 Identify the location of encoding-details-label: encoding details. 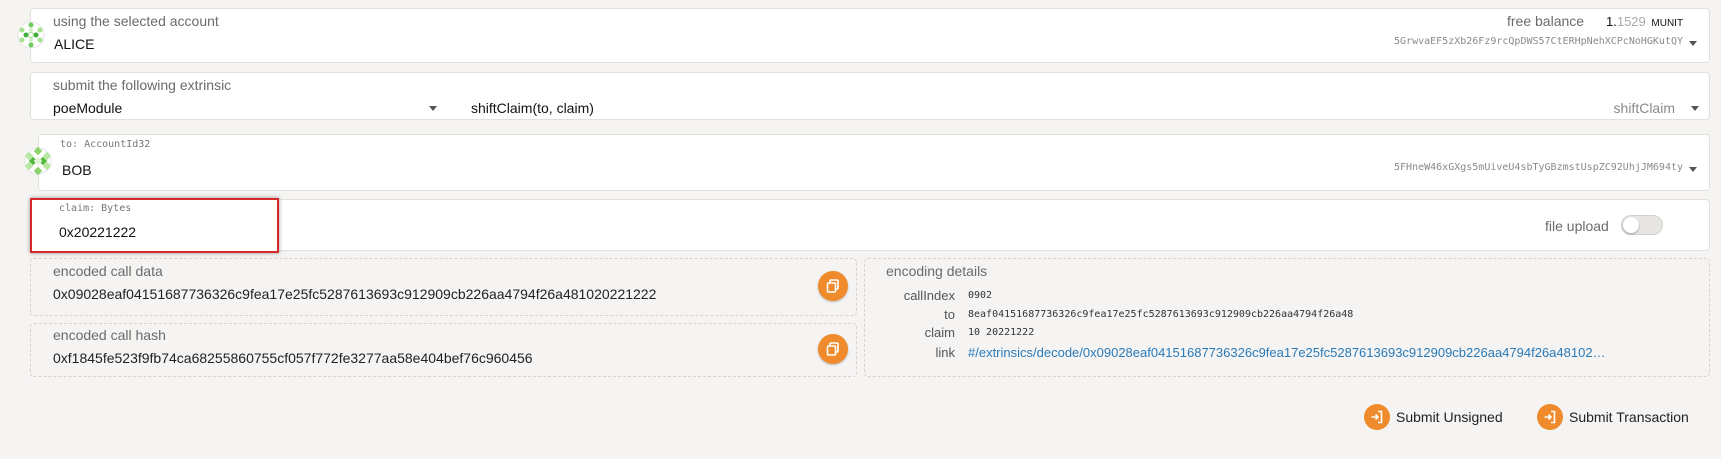
(937, 271).